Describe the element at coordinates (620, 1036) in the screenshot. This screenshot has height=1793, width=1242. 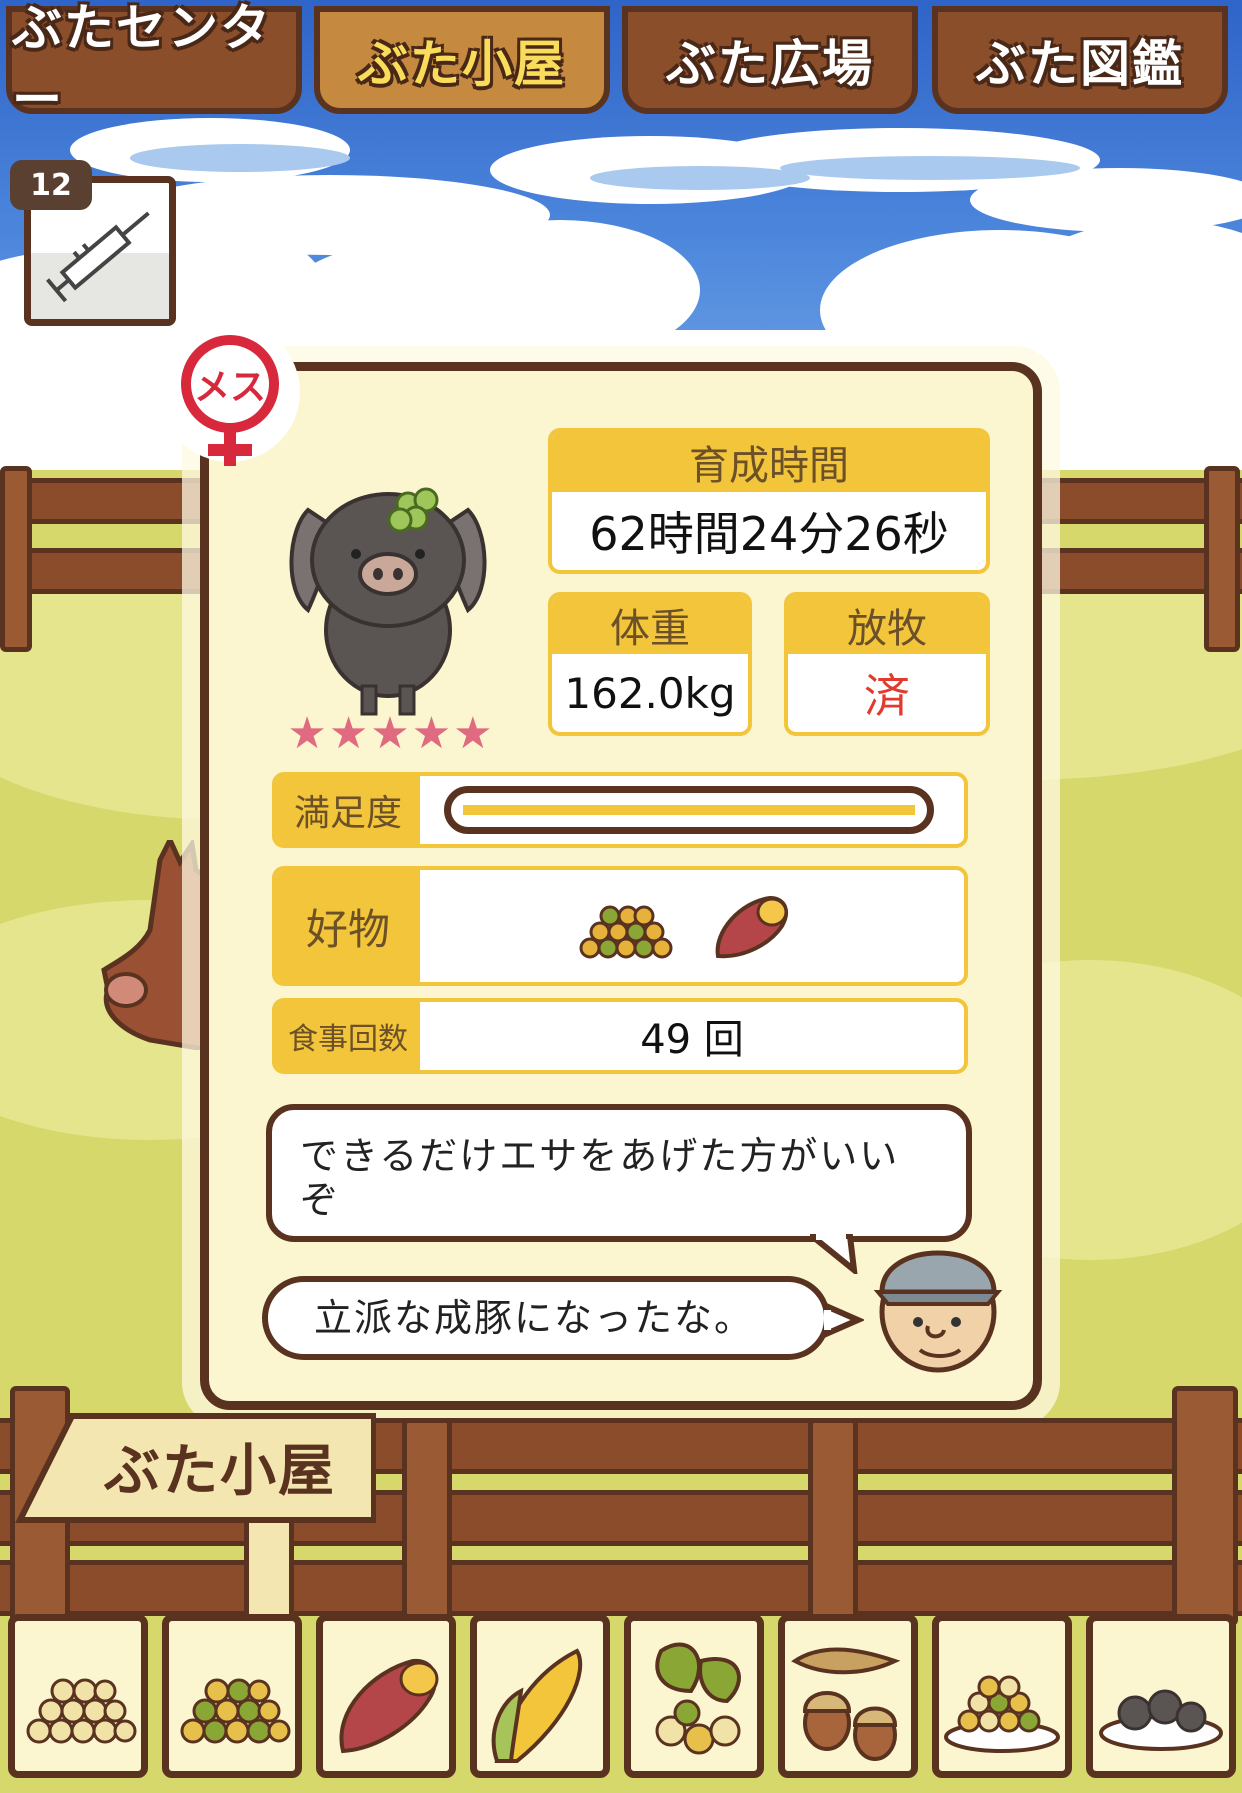
I see `meal-count-panel: 食事回数 49 回` at that location.